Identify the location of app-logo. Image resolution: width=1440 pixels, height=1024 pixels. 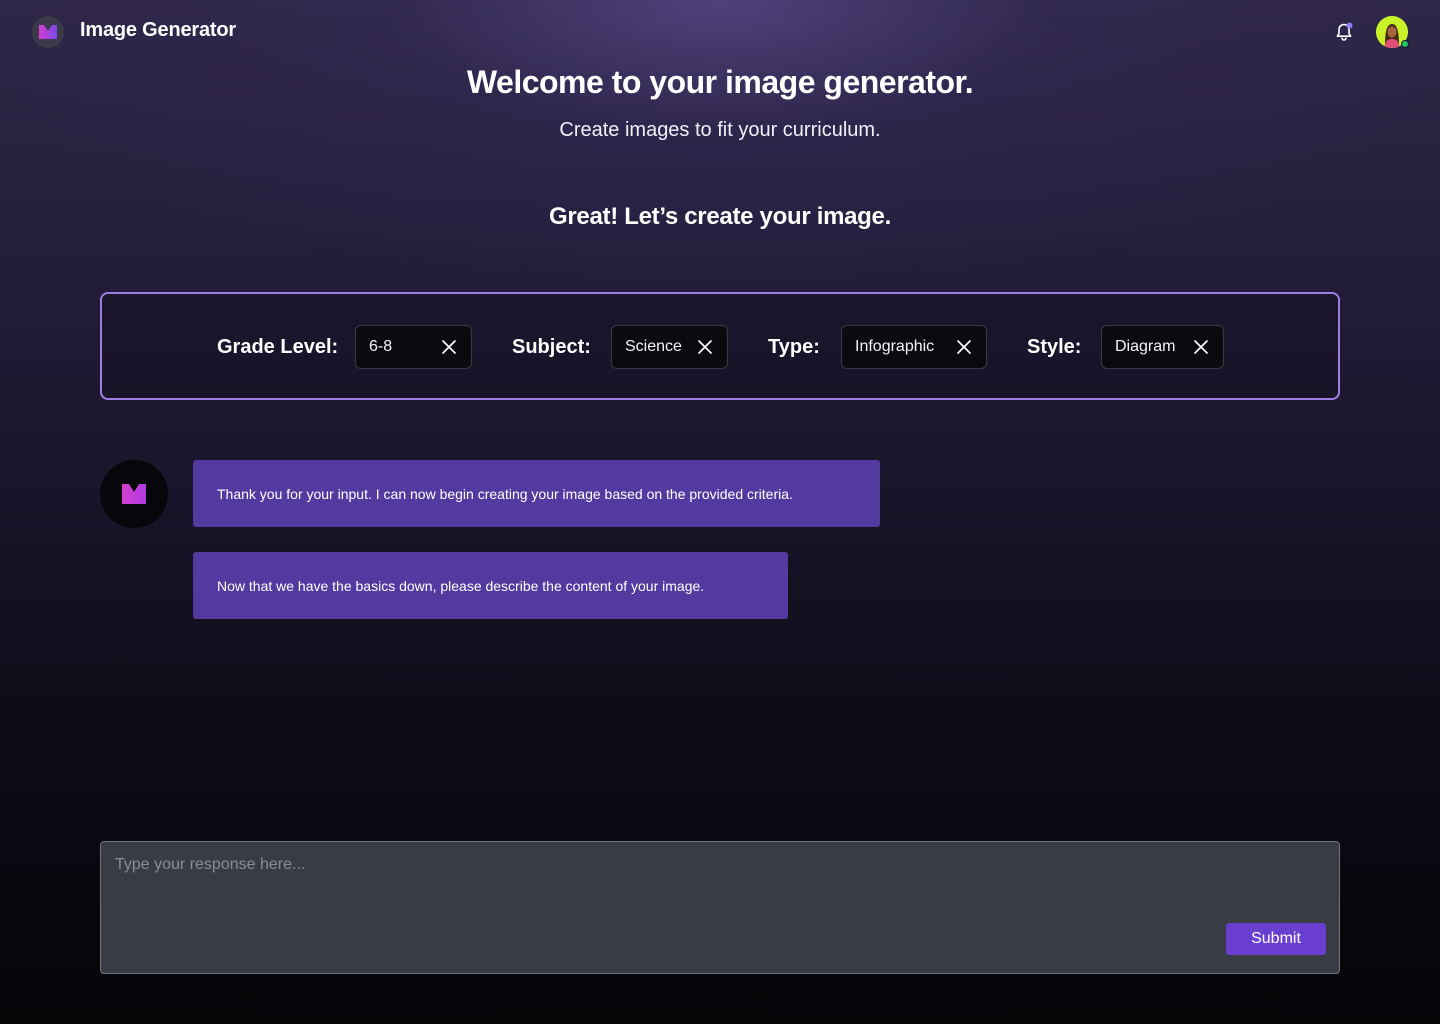
(48, 32).